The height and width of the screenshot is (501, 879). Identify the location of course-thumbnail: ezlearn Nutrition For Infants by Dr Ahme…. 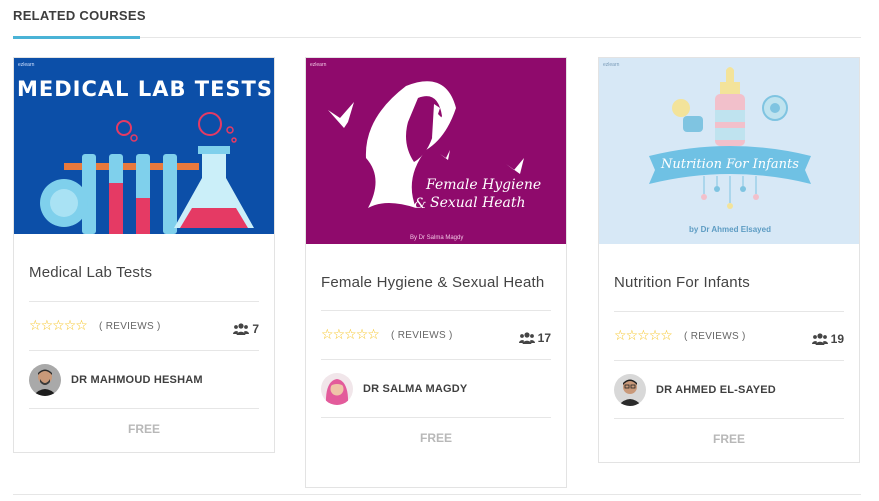
(729, 151).